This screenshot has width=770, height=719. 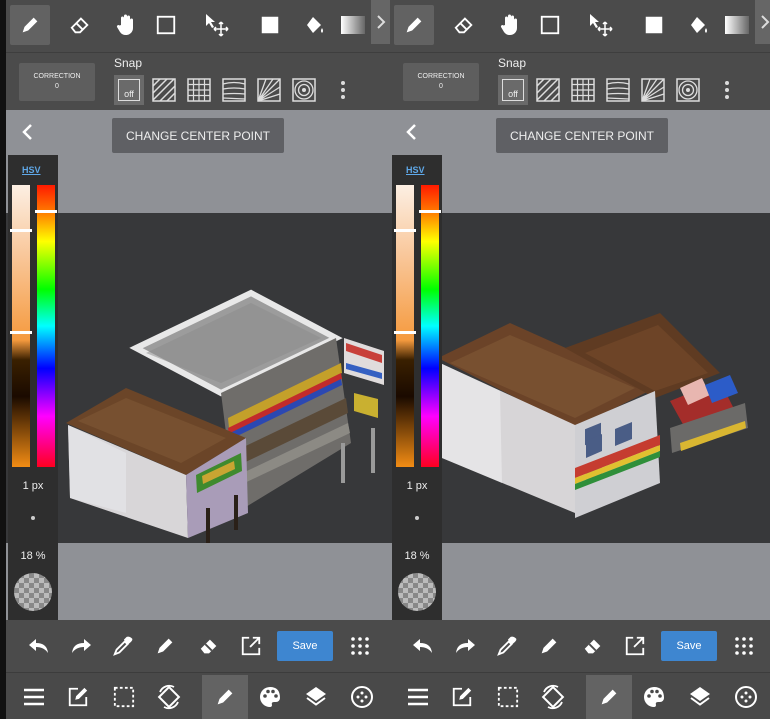 I want to click on rectangle-select-icon, so click(x=550, y=25).